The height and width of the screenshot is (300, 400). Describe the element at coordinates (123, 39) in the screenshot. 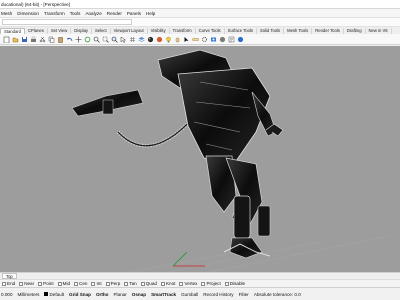

I see `selection-icon` at that location.